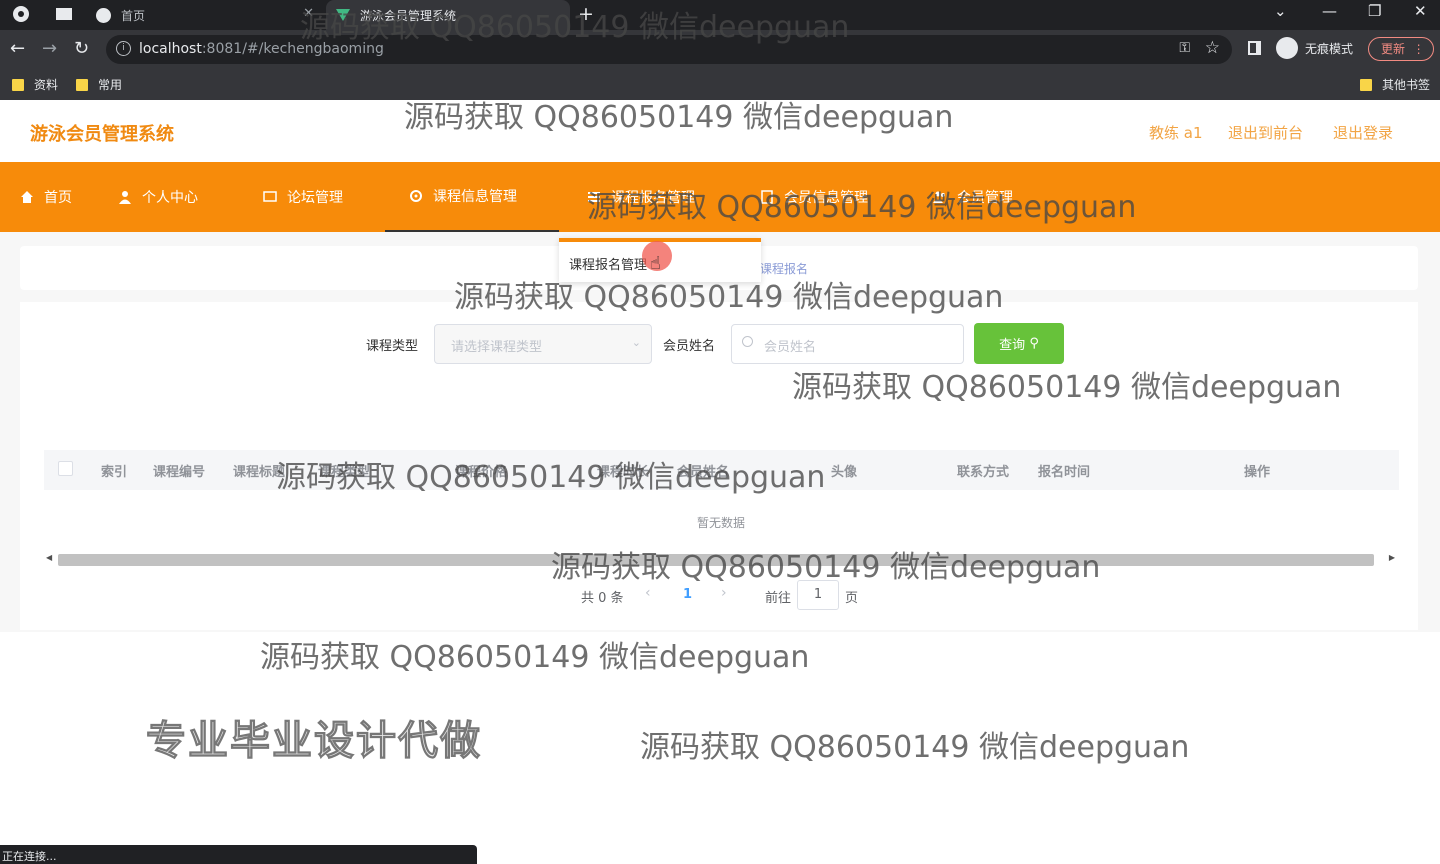 This screenshot has width=1440, height=864. Describe the element at coordinates (1363, 132) in the screenshot. I see `logout-link: 退出登录` at that location.